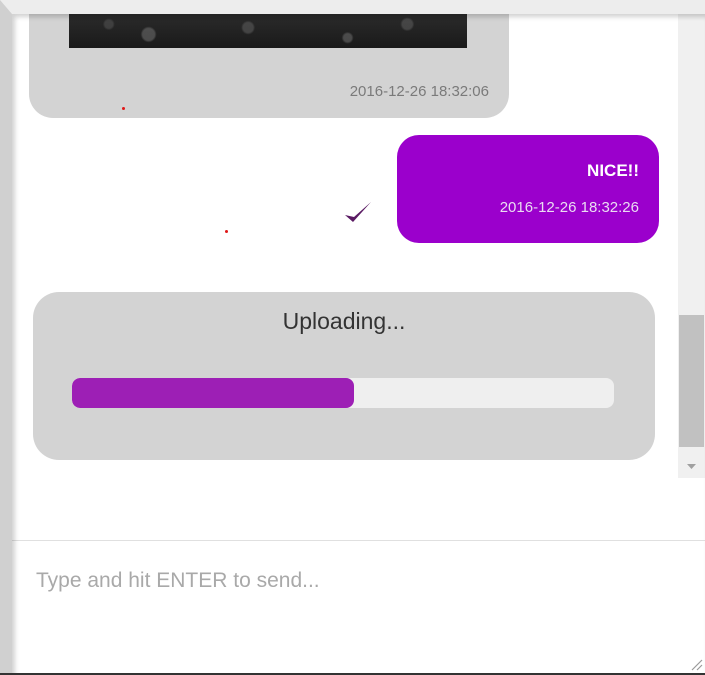 Image resolution: width=705 pixels, height=675 pixels. What do you see at coordinates (358, 212) in the screenshot?
I see `checkmark-icon` at bounding box center [358, 212].